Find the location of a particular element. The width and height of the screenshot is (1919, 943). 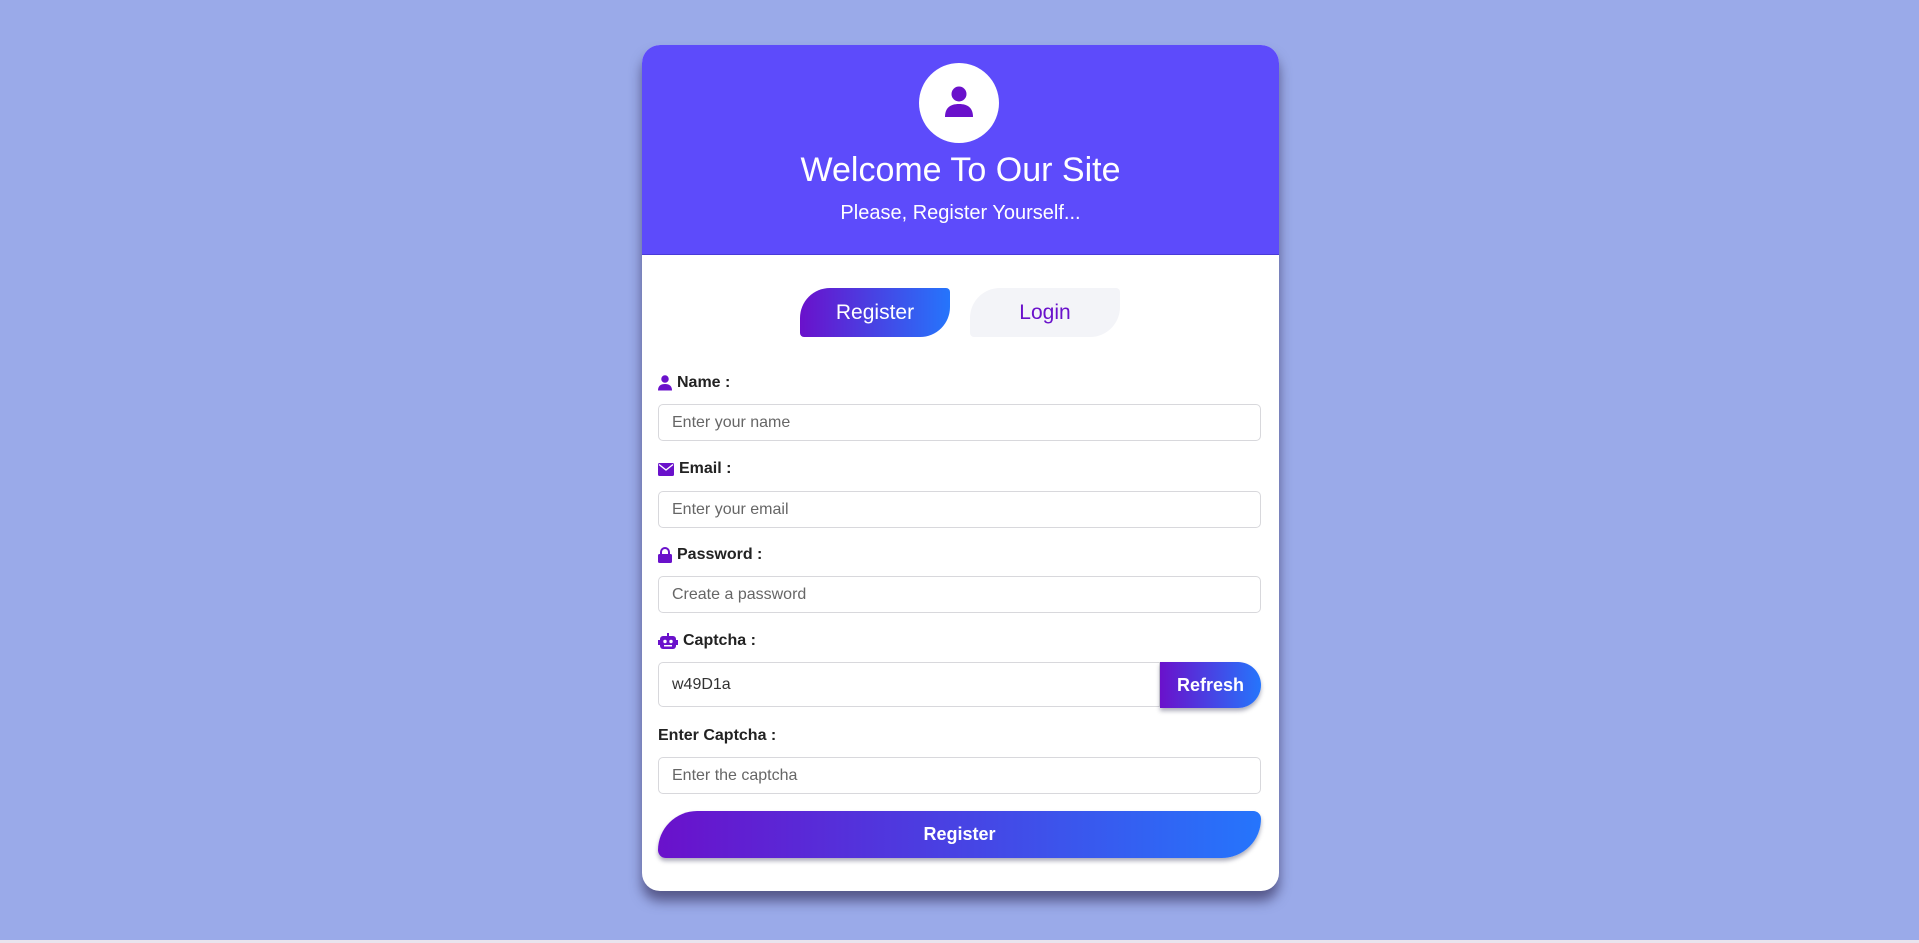

tab-register: Register is located at coordinates (875, 312).